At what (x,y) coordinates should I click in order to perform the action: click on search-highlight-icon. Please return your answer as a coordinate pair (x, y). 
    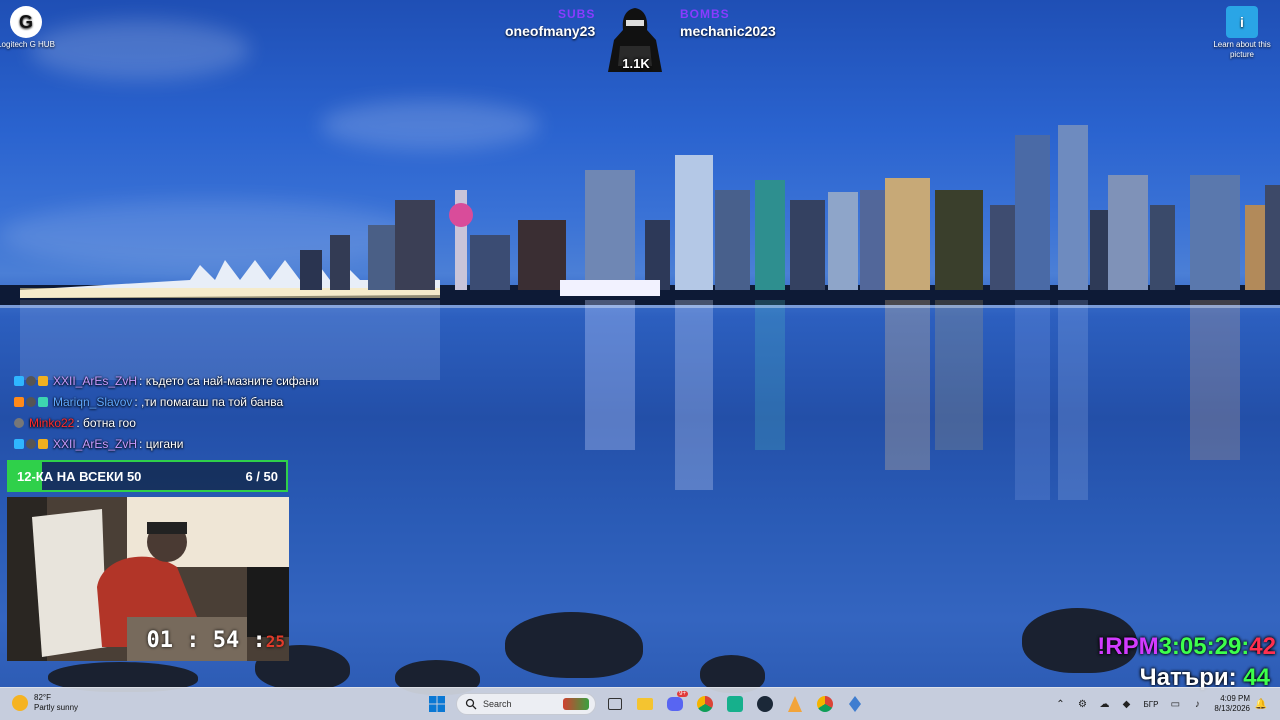
    Looking at the image, I should click on (576, 704).